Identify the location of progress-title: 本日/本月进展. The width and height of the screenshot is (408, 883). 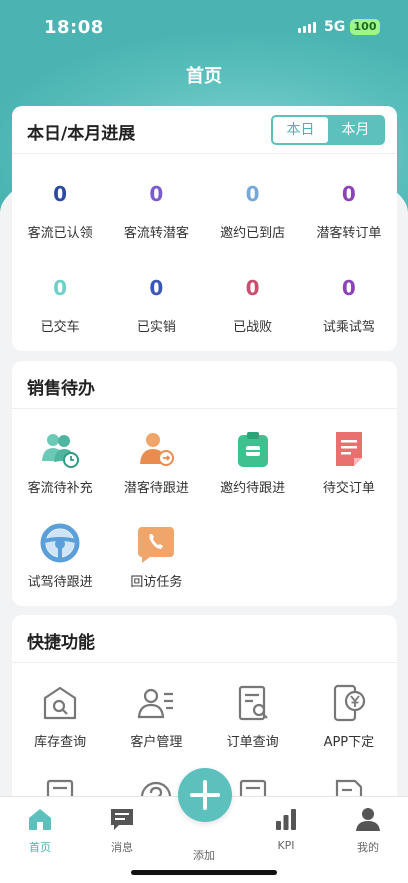
(81, 134).